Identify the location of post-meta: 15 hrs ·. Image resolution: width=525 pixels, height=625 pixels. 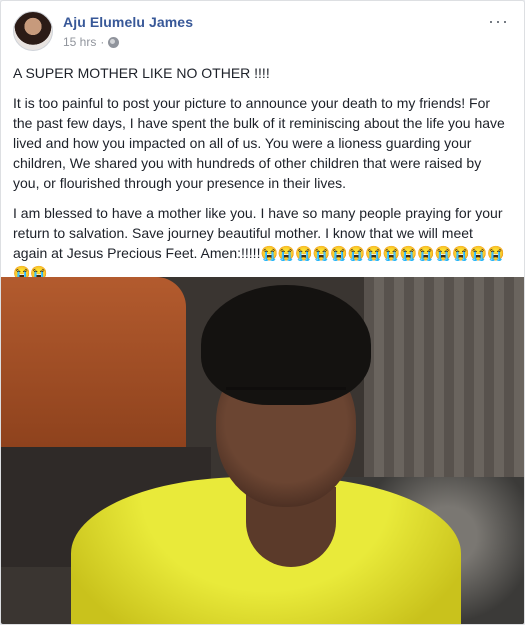
(91, 42).